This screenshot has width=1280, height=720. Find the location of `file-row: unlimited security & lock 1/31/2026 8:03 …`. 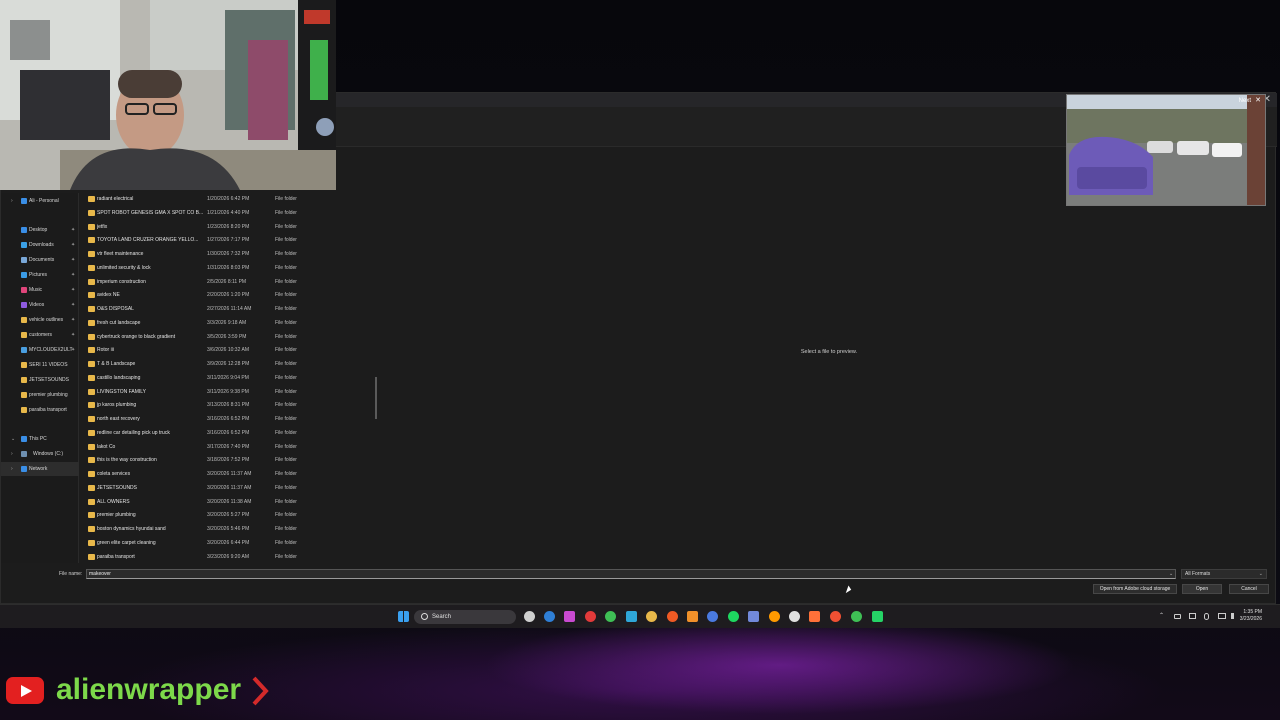

file-row: unlimited security & lock 1/31/2026 8:03 … is located at coordinates (229, 268).